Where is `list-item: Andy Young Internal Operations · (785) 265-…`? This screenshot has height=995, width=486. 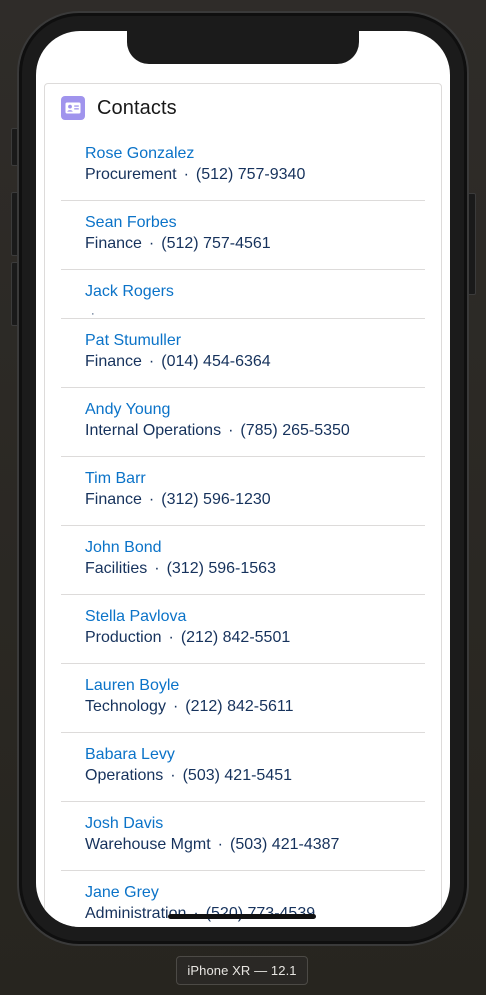 list-item: Andy Young Internal Operations · (785) 265-… is located at coordinates (243, 422).